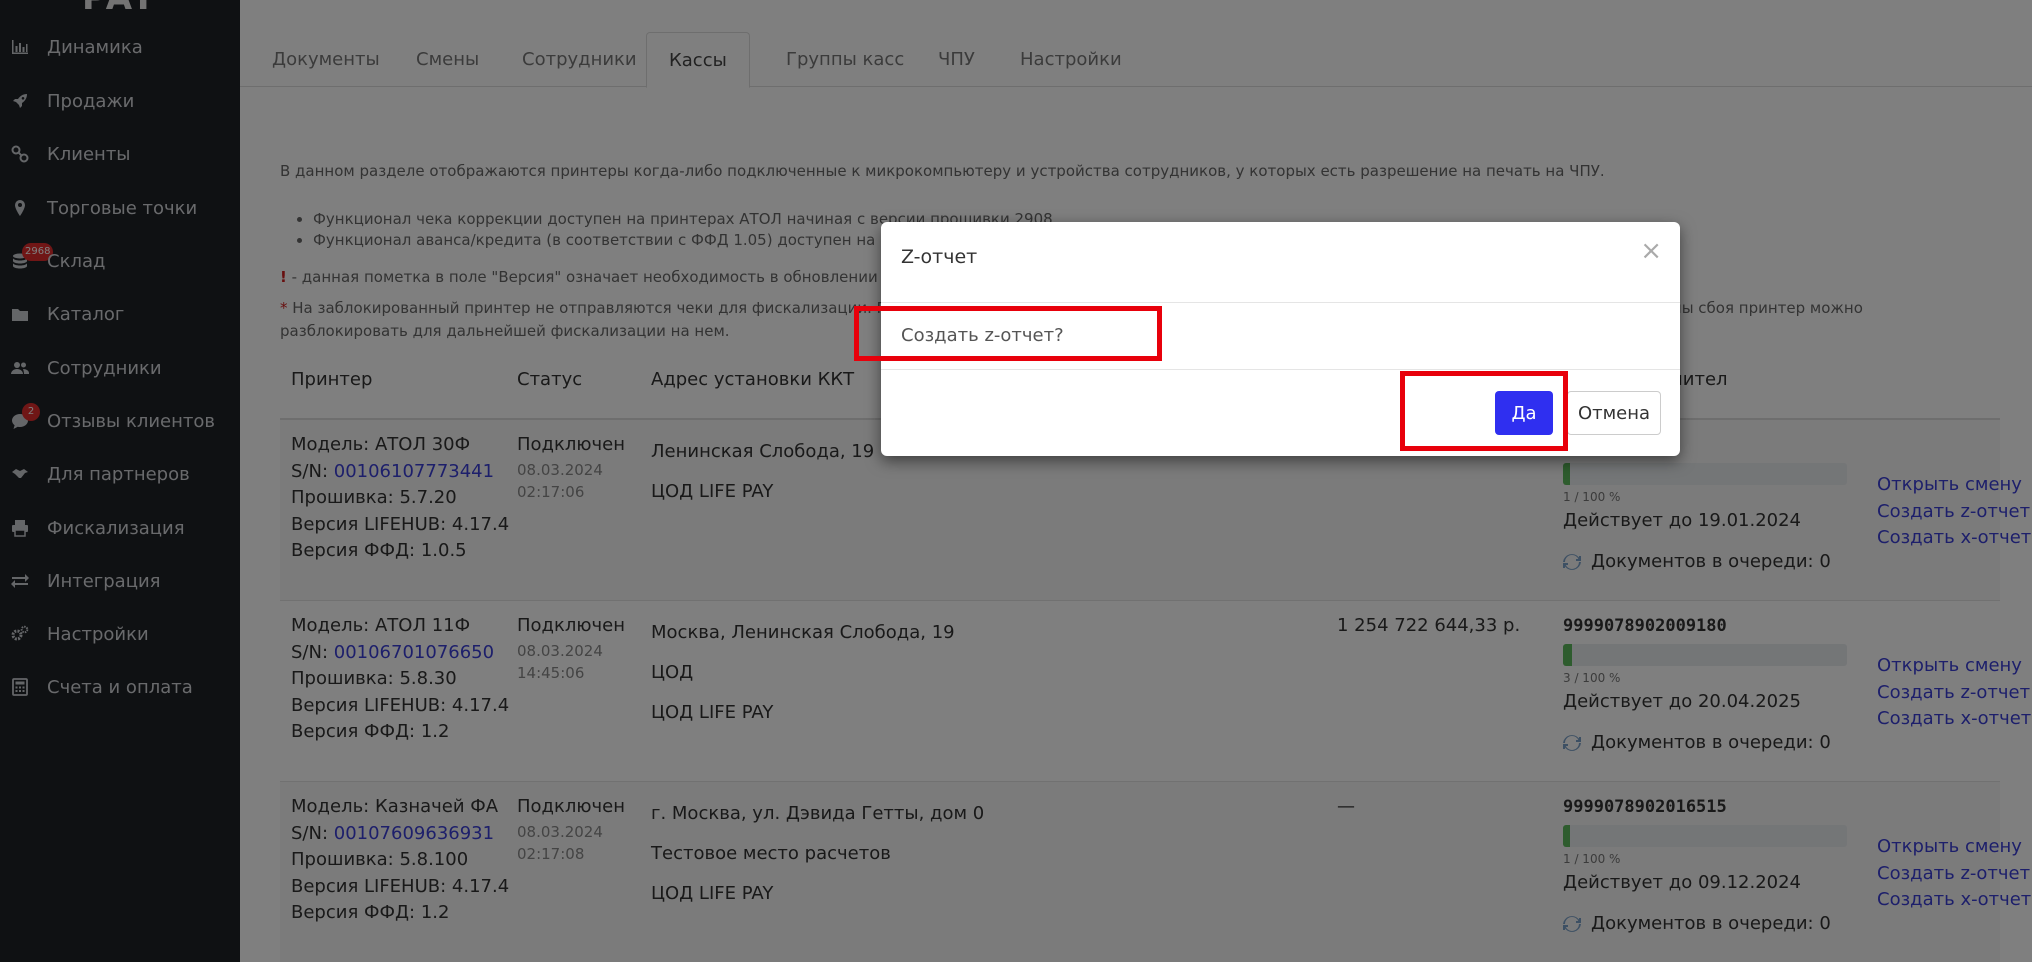 The image size is (2032, 962). I want to click on modal-footer-divider, so click(1280, 369).